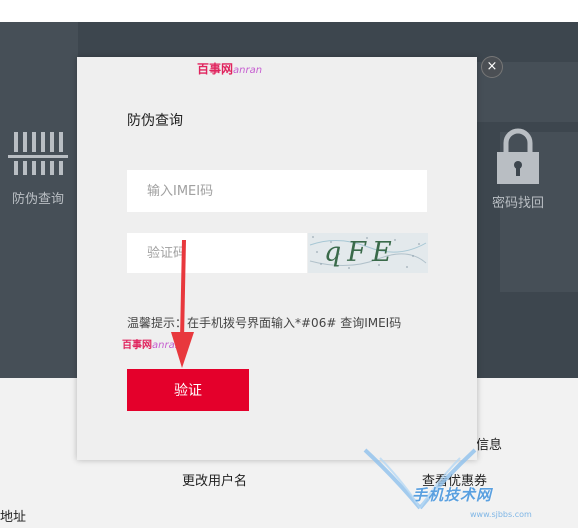  What do you see at coordinates (452, 495) in the screenshot?
I see `corner-watermark-title: 手机技术网` at bounding box center [452, 495].